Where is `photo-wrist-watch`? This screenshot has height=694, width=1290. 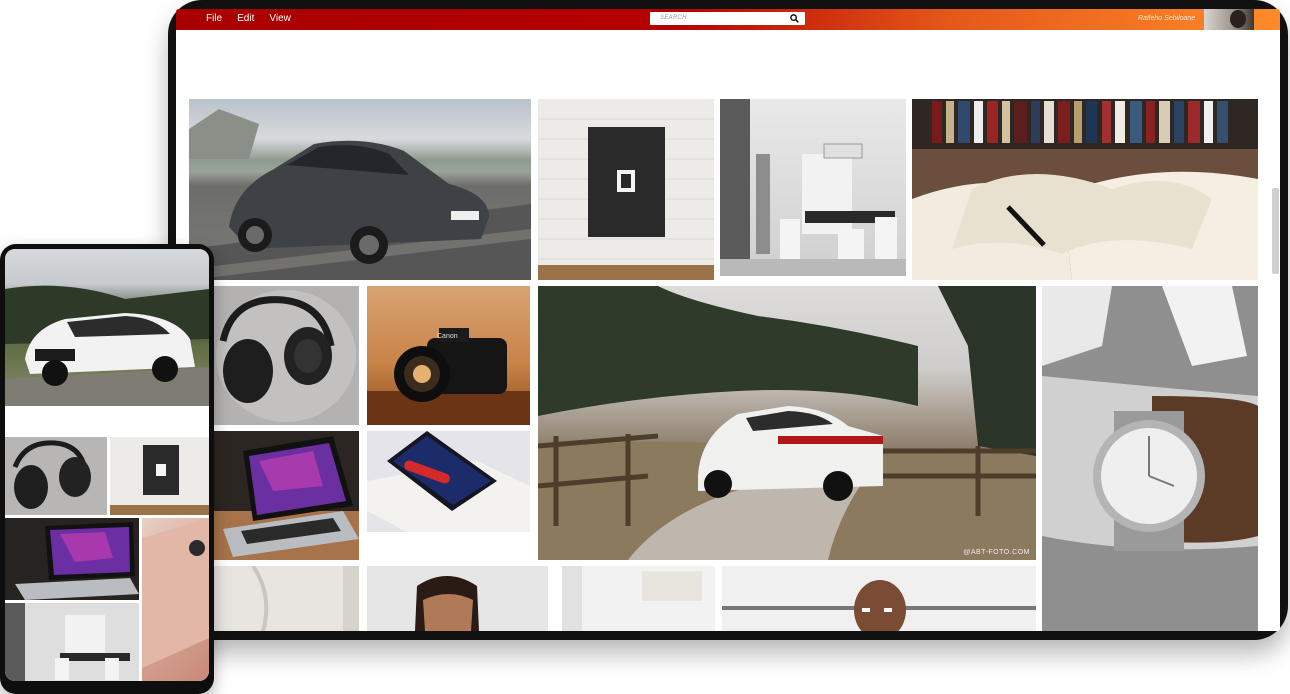 photo-wrist-watch is located at coordinates (1150, 458).